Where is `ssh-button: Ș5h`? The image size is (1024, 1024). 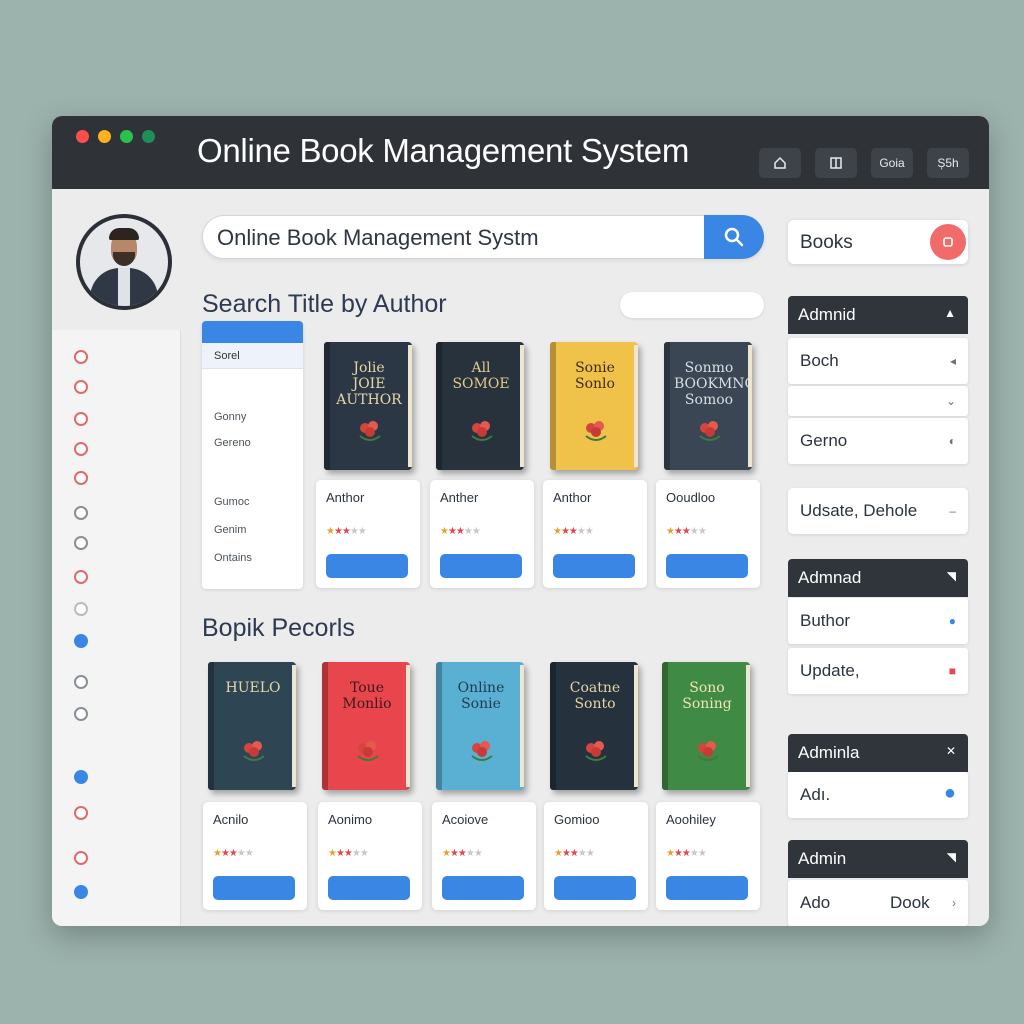
ssh-button: Ș5h is located at coordinates (948, 163).